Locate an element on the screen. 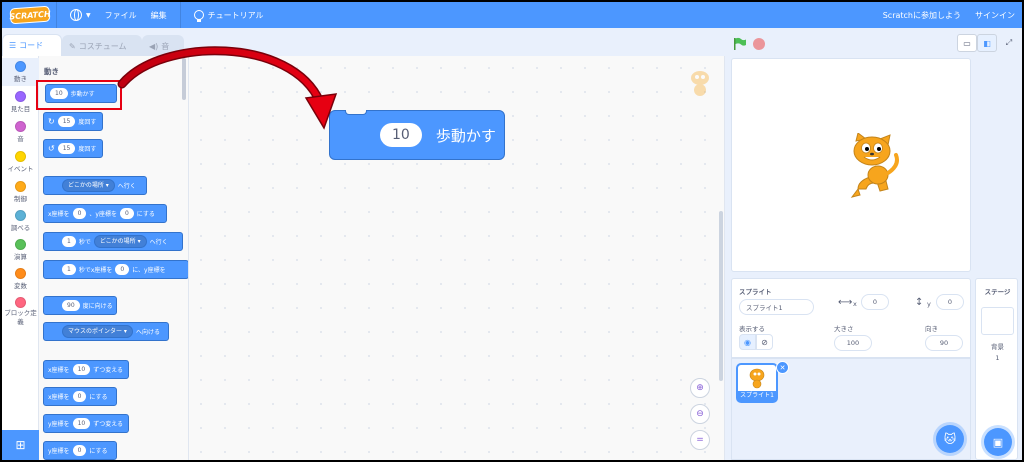  category-operators: 演算 is located at coordinates (20, 250).